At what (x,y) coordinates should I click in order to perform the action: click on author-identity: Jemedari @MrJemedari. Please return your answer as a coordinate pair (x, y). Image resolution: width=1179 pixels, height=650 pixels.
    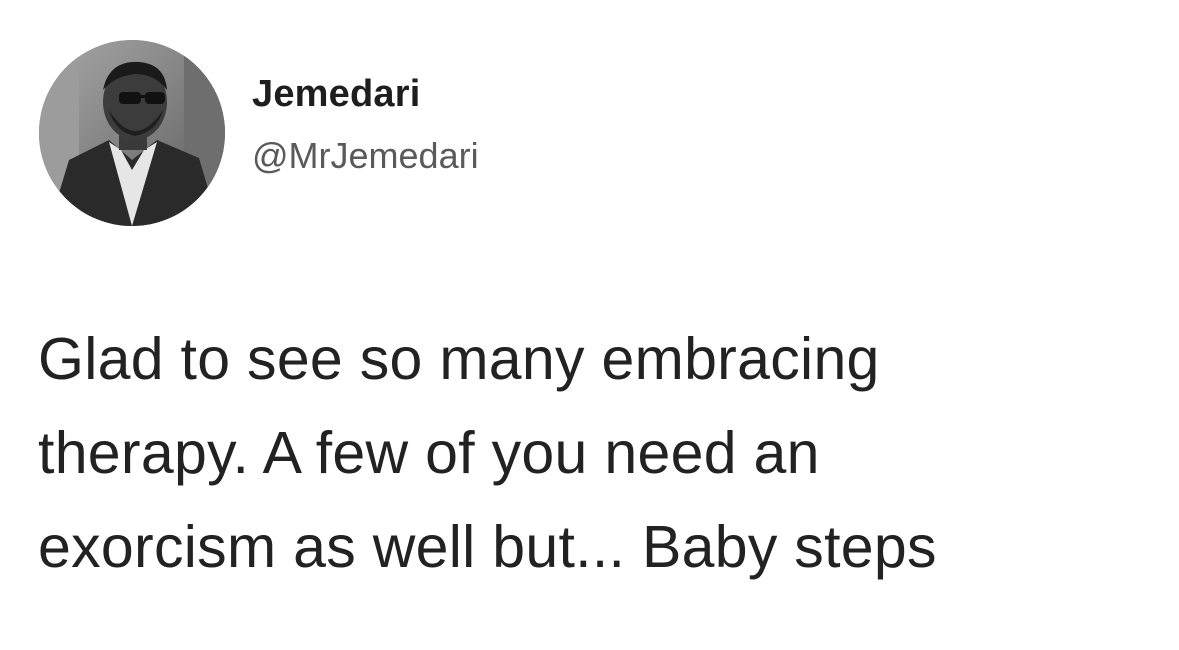
    Looking at the image, I should click on (365, 125).